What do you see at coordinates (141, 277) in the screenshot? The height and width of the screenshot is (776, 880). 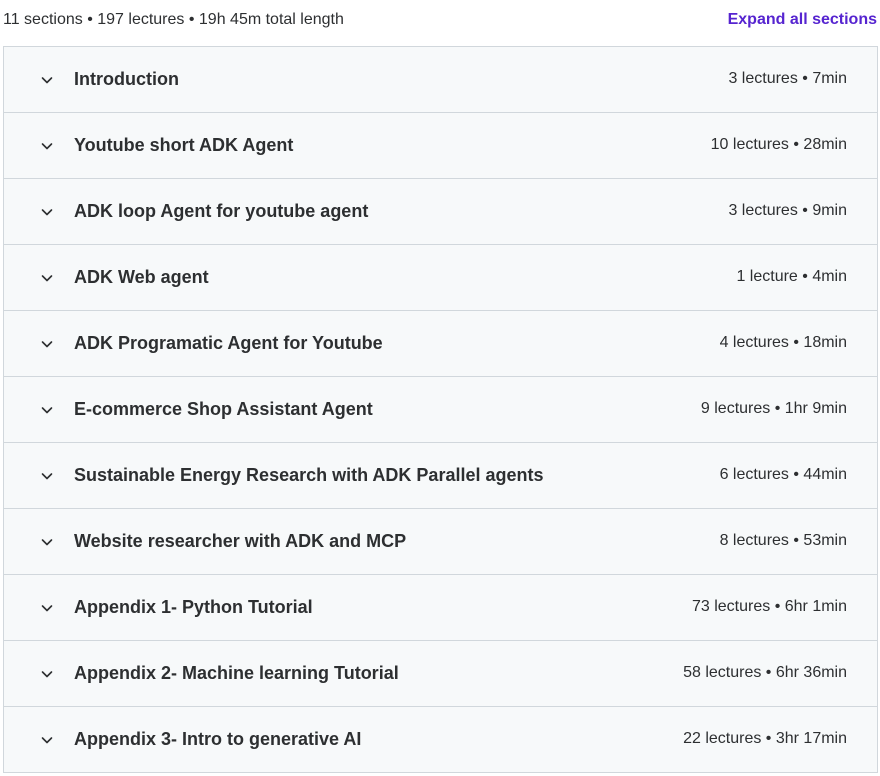 I see `section-title: ADK Web agent` at bounding box center [141, 277].